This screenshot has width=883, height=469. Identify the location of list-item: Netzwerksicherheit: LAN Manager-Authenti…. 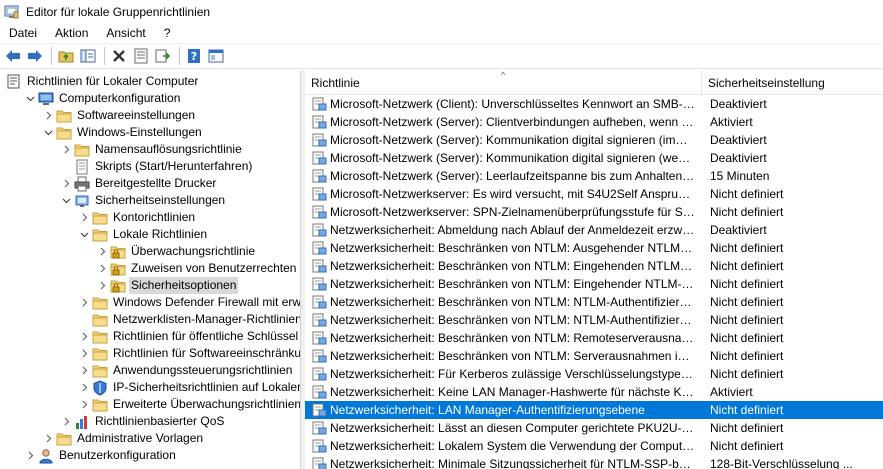
(594, 410).